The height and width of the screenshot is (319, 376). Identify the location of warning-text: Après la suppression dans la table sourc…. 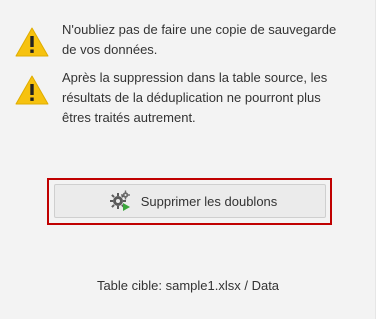
(195, 97).